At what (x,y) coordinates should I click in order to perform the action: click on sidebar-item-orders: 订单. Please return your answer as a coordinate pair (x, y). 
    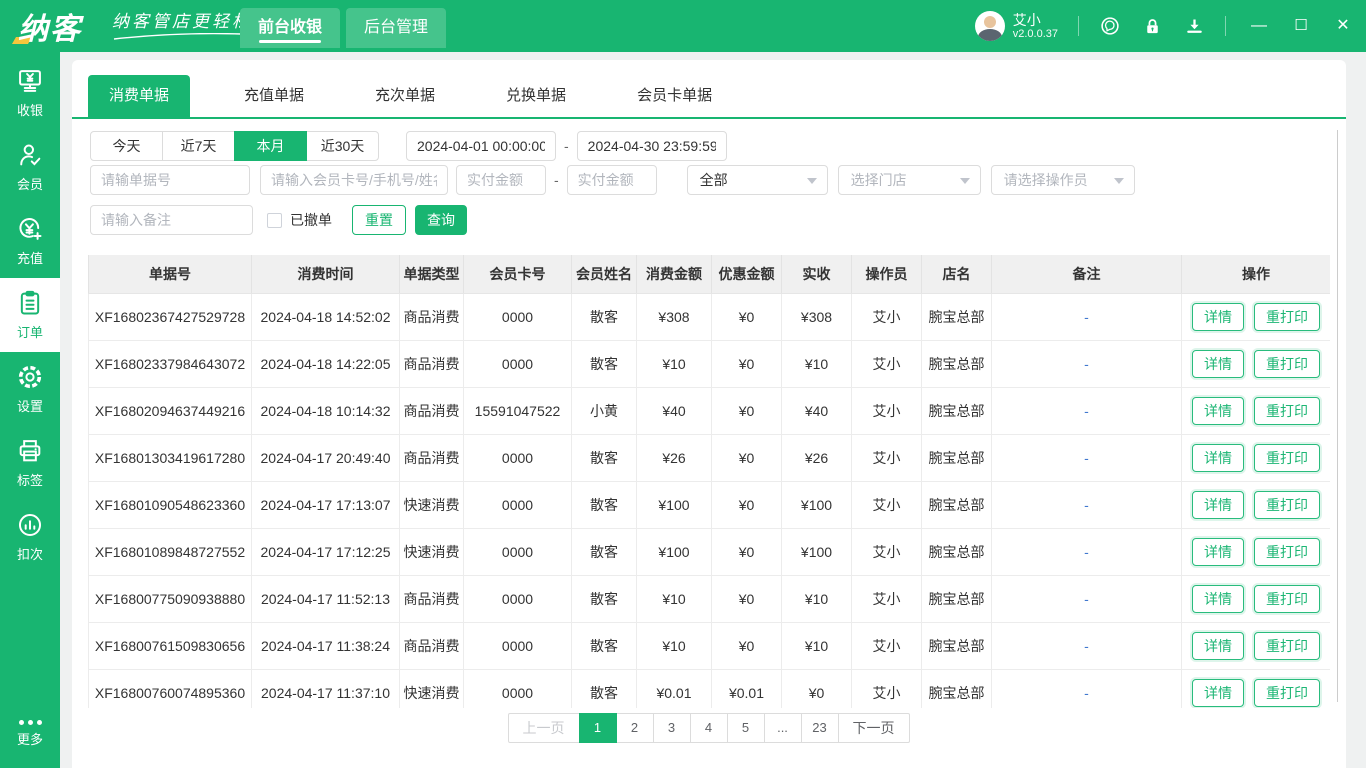
    Looking at the image, I should click on (30, 315).